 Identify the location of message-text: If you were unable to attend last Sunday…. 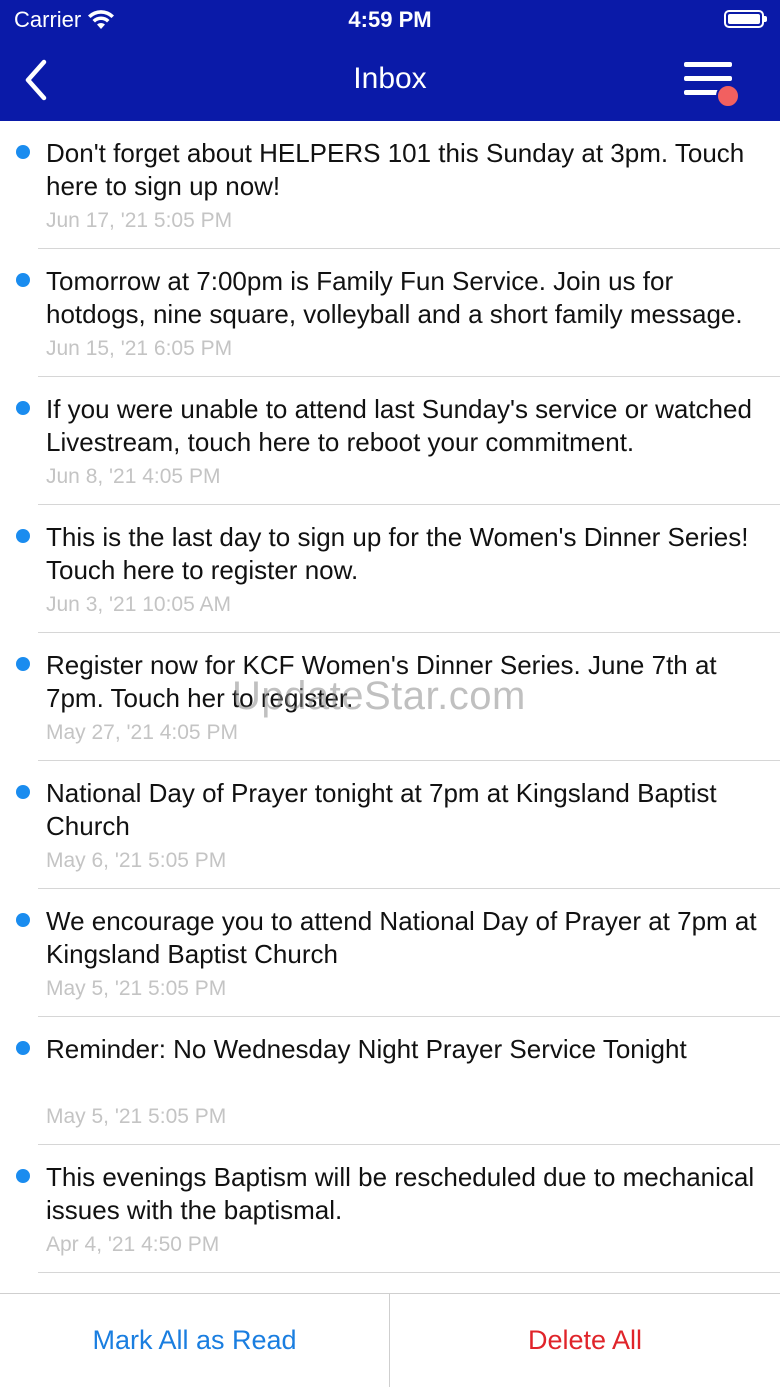
(399, 425).